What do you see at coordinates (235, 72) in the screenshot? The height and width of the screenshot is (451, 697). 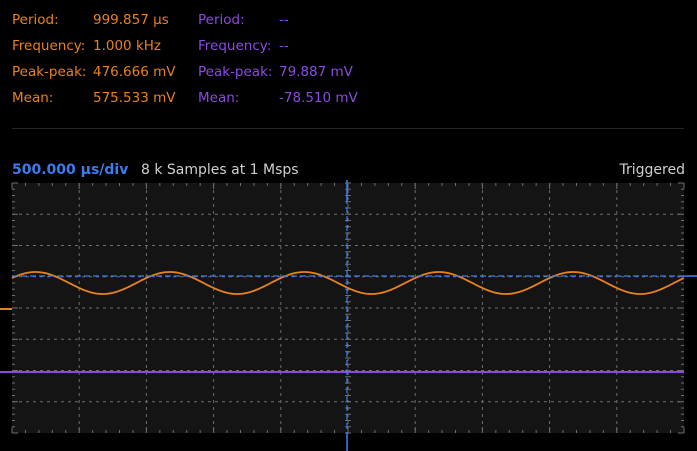 I see `ch2-peak-label: Peak-peak:` at bounding box center [235, 72].